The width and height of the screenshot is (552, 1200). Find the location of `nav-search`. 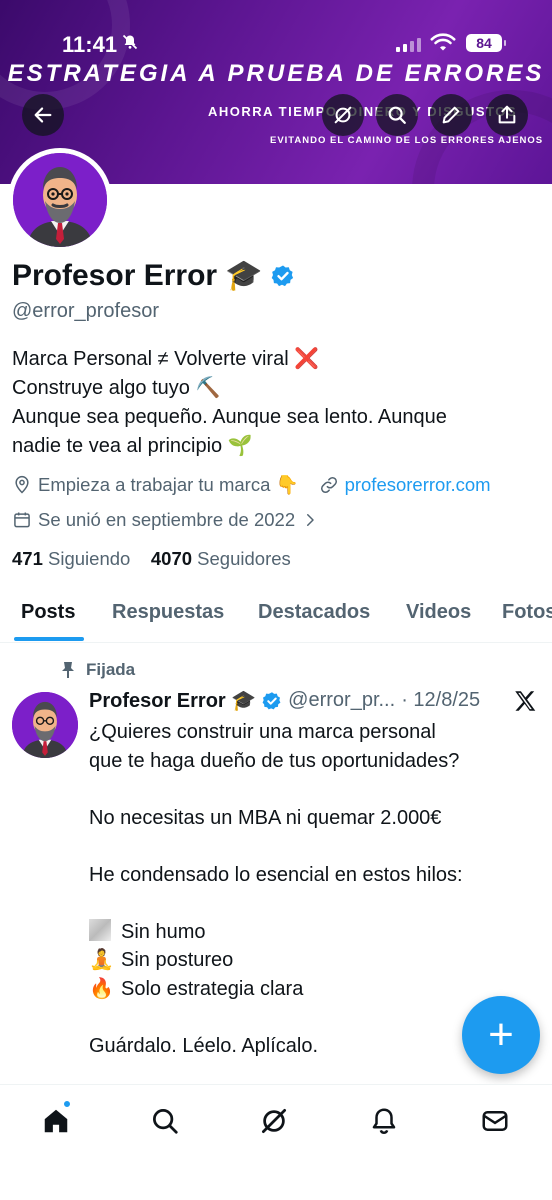

nav-search is located at coordinates (165, 1121).